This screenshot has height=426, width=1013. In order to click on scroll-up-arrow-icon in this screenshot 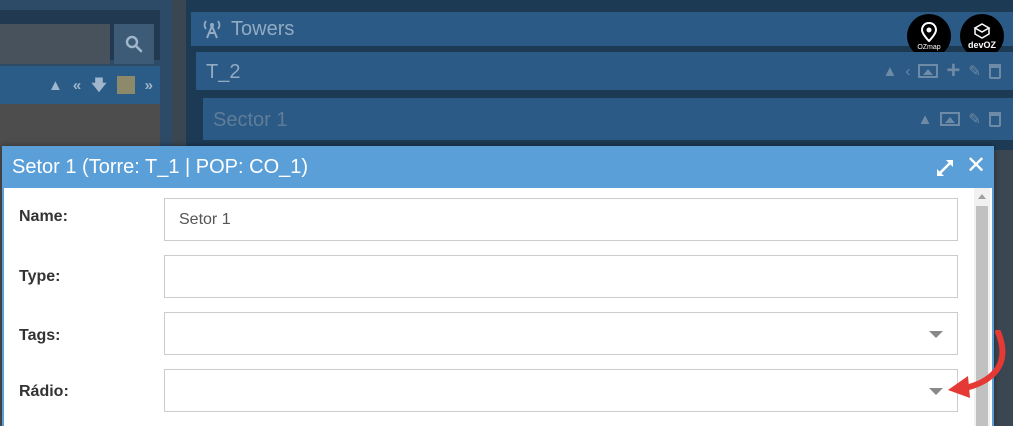, I will do `click(982, 196)`.